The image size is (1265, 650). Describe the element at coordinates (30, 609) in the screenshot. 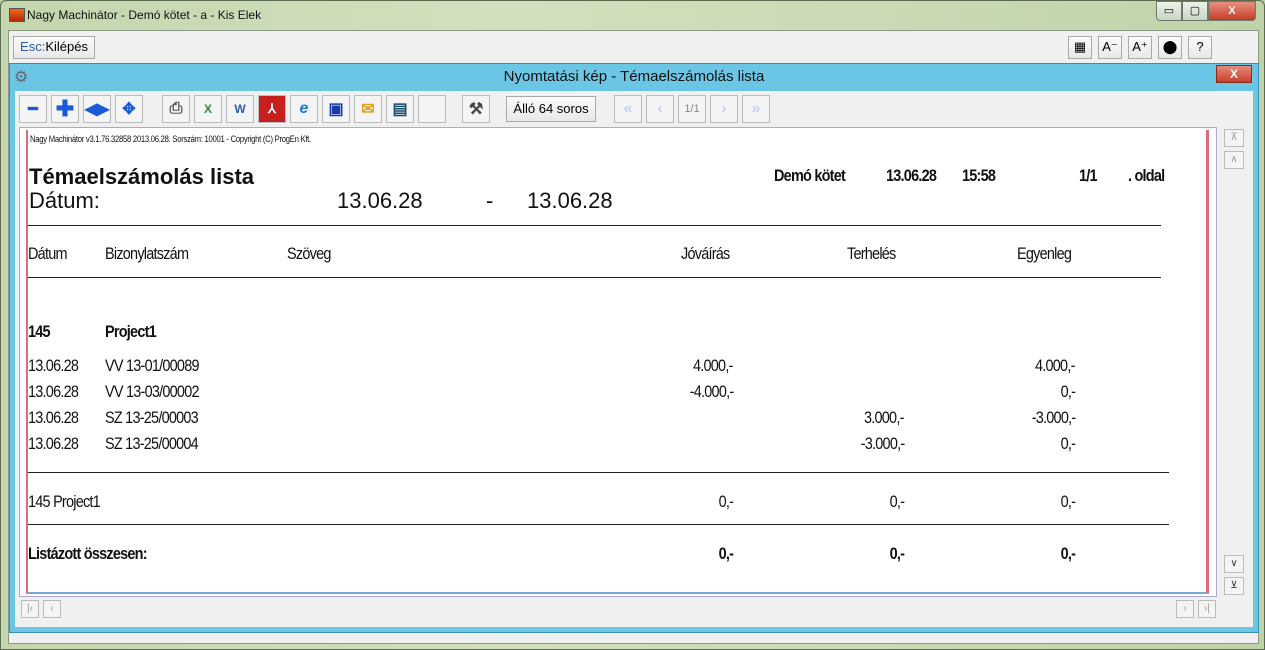

I see `scroll-leftmost-button: |‹` at that location.